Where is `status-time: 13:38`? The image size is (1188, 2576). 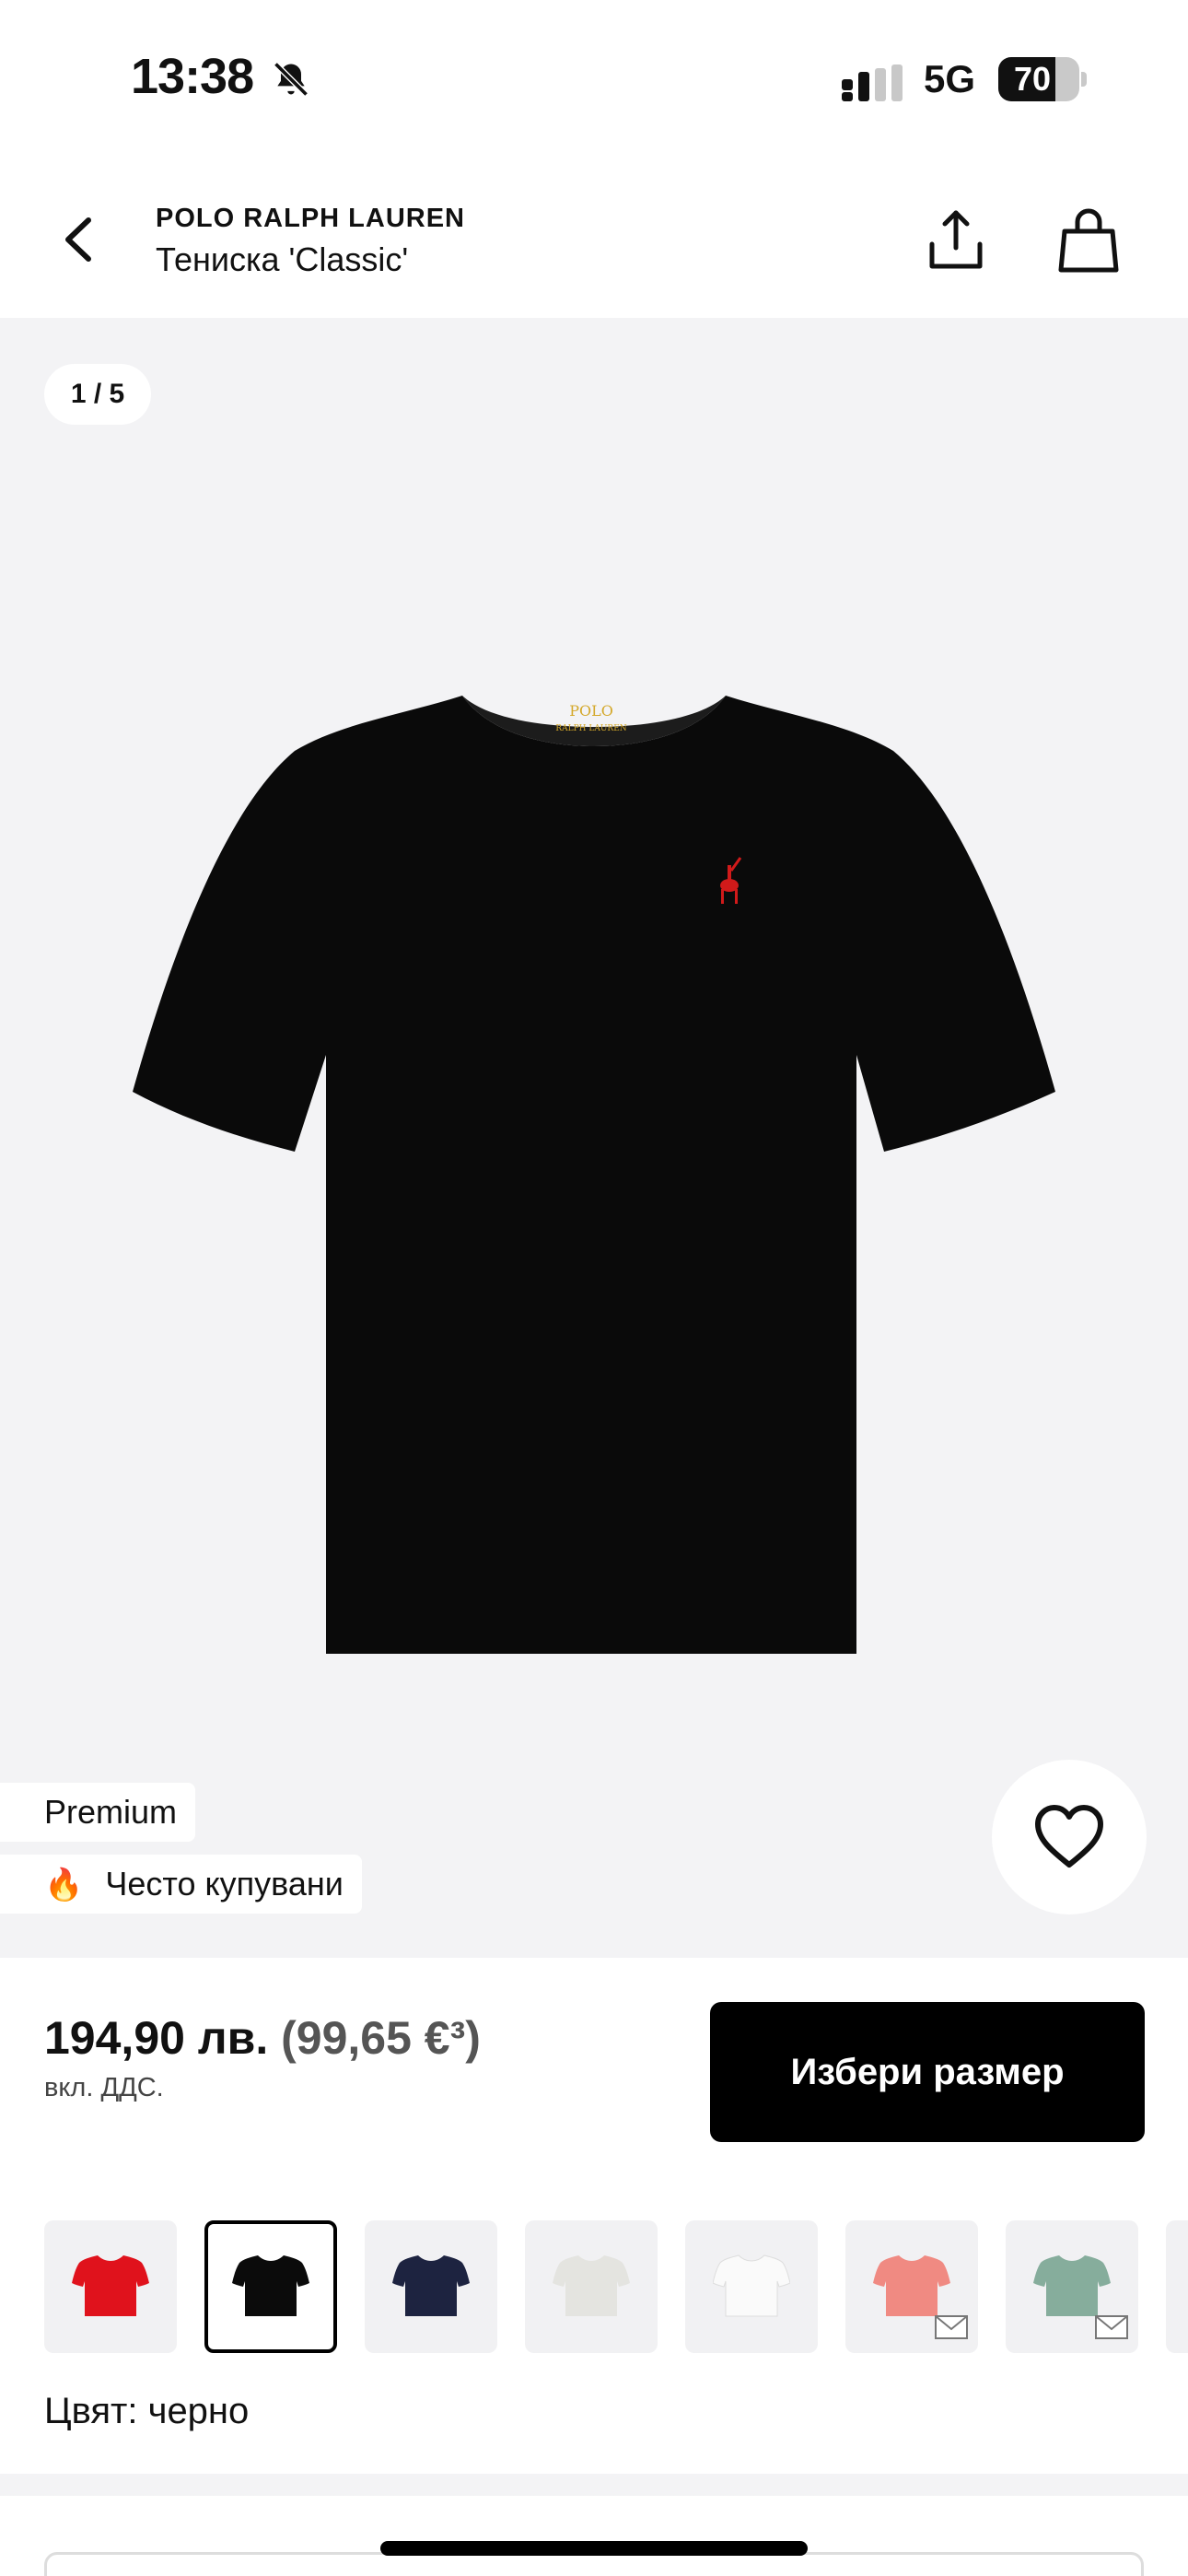
status-time: 13:38 is located at coordinates (192, 76).